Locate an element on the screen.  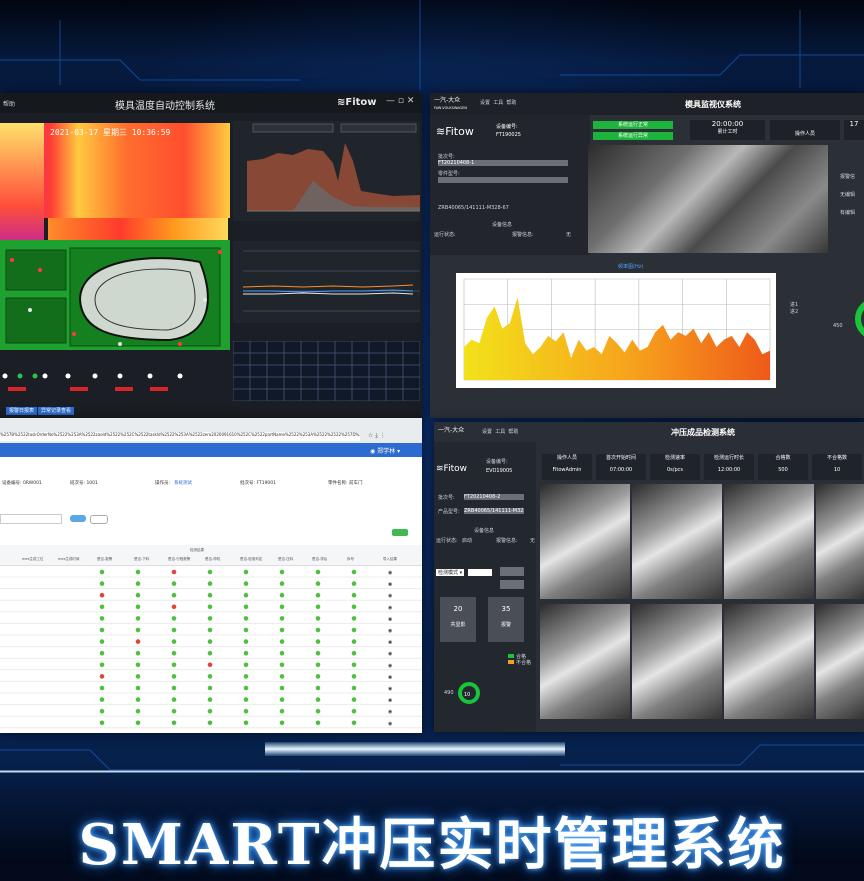
window-controls: — ▫ ✕ is located at coordinates (400, 101).